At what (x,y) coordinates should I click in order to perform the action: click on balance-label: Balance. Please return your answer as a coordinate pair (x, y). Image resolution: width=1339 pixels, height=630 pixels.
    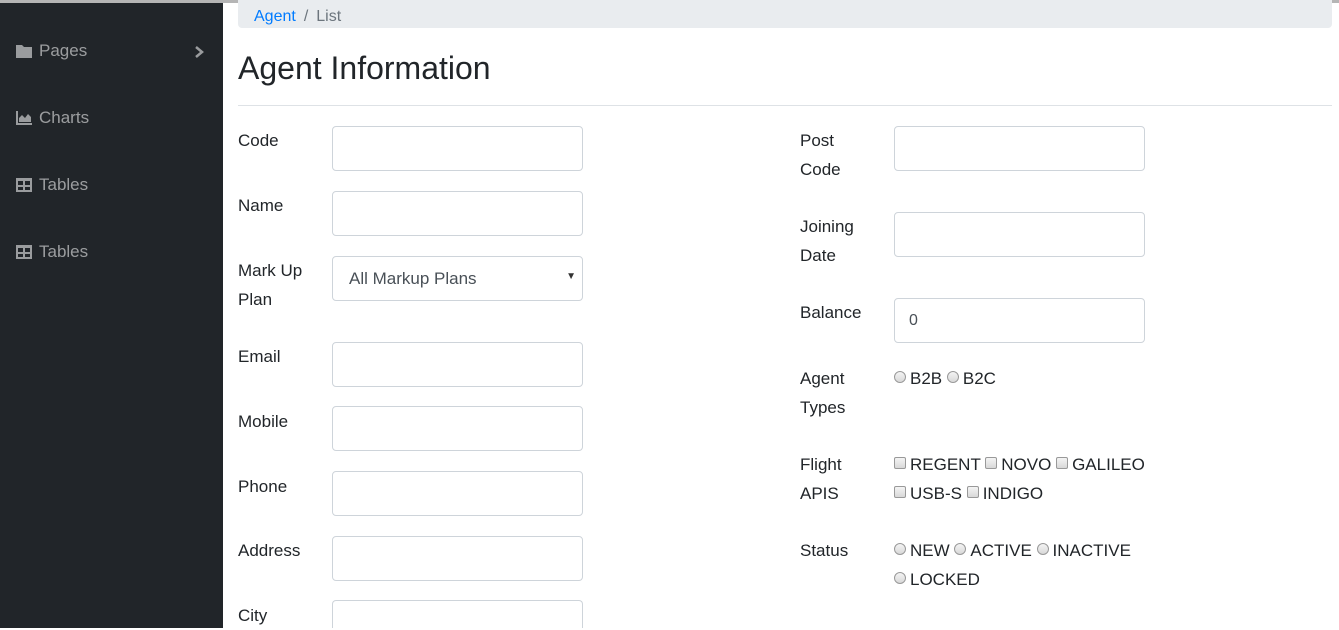
    Looking at the image, I should click on (831, 312).